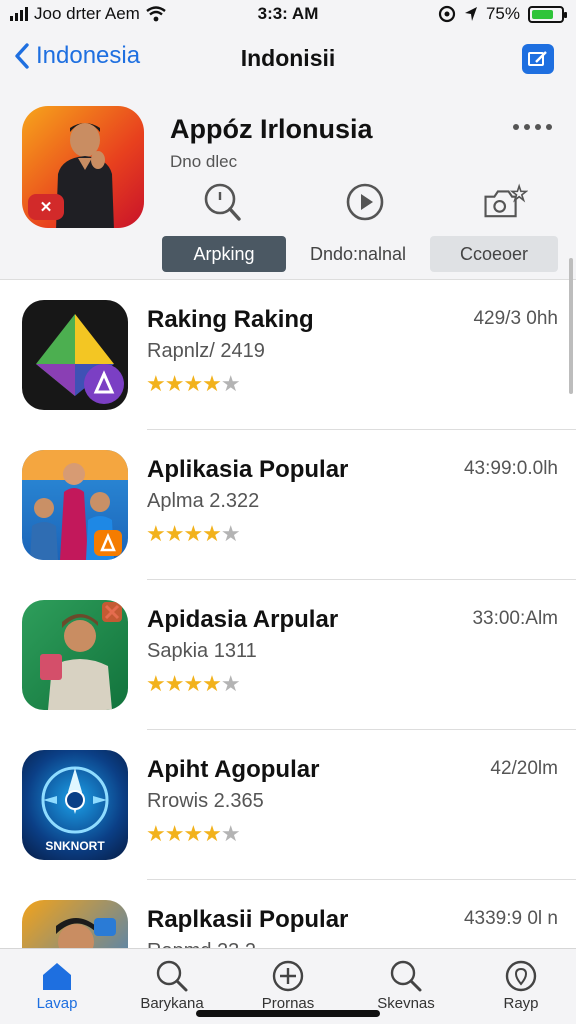 Image resolution: width=576 pixels, height=1024 pixels. I want to click on alarm-icon, so click(447, 14).